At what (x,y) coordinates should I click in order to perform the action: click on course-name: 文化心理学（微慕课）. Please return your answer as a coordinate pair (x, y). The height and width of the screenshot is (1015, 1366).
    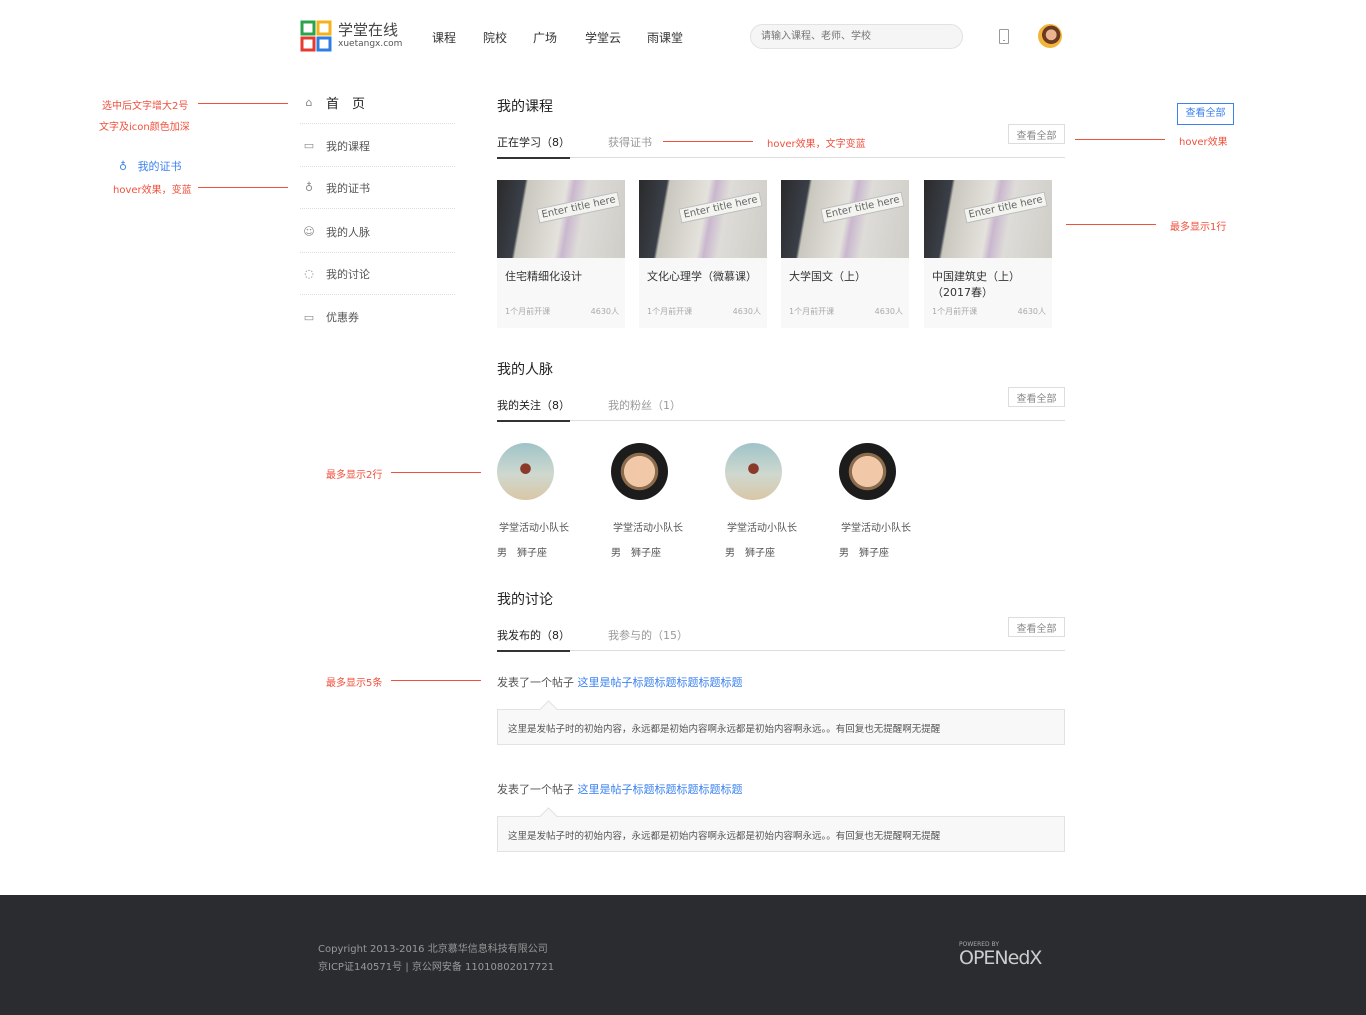
    Looking at the image, I should click on (702, 276).